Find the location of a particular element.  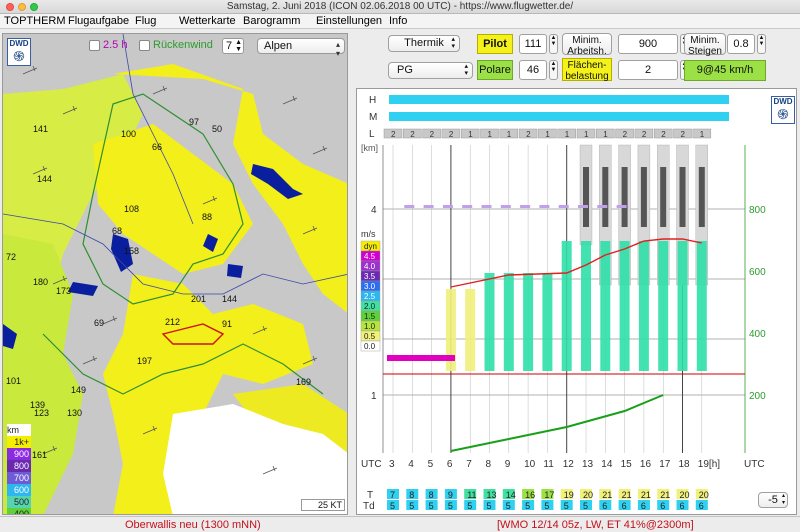

polare-field: 46 is located at coordinates (533, 70).